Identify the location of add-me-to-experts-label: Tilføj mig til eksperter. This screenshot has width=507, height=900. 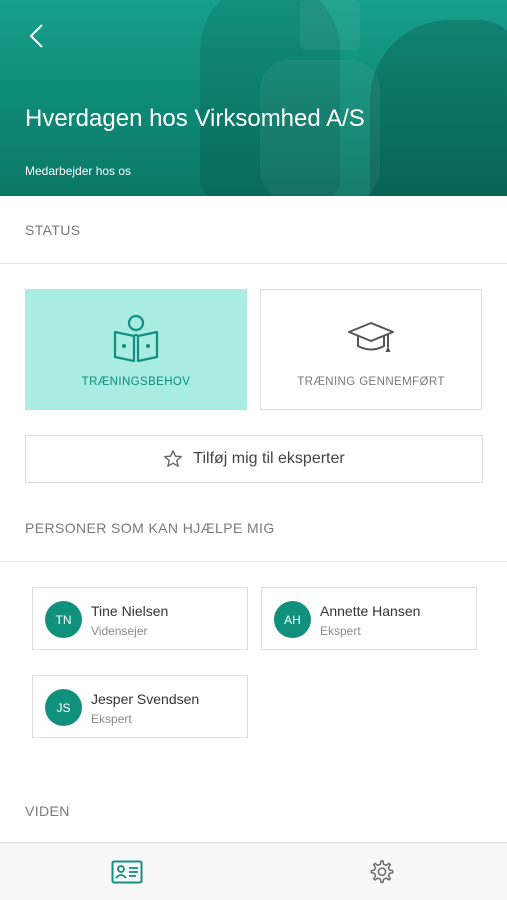
(269, 458).